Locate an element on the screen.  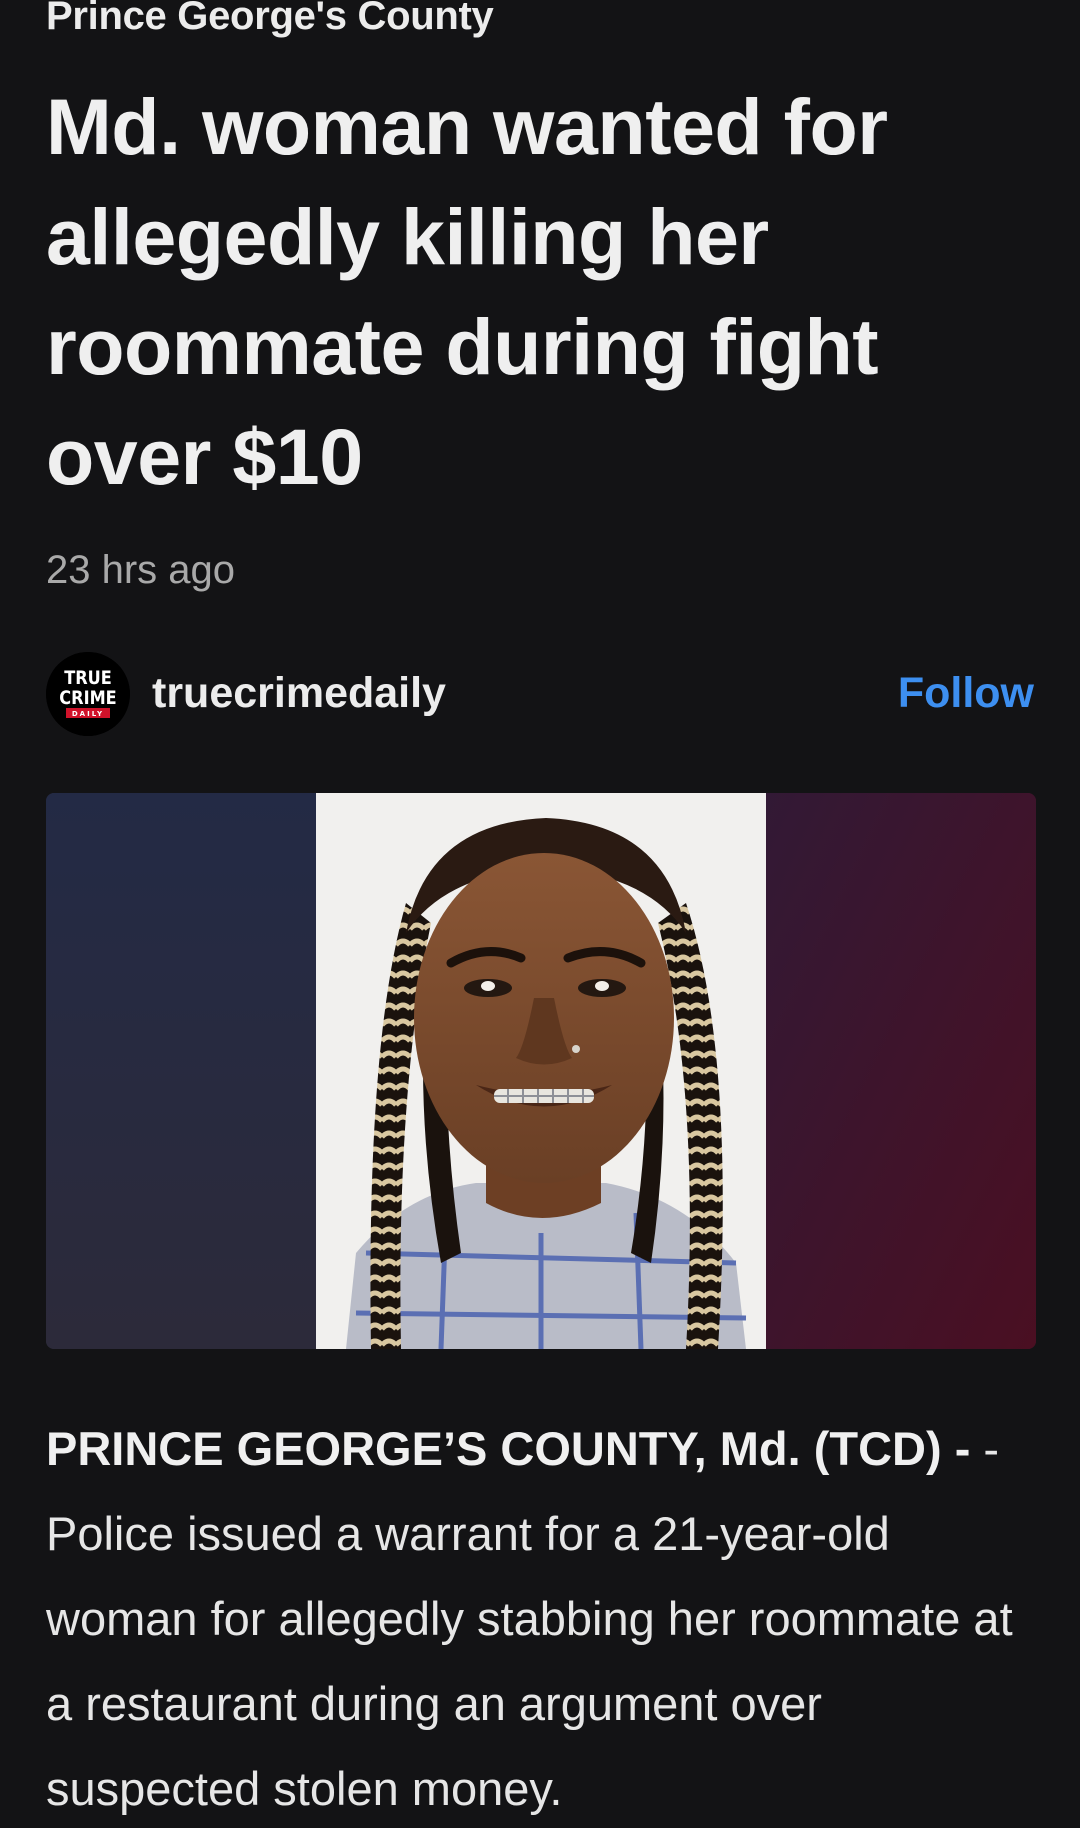
true-crime-daily-logo-icon: TRUE CRIME DAILY is located at coordinates (88, 694).